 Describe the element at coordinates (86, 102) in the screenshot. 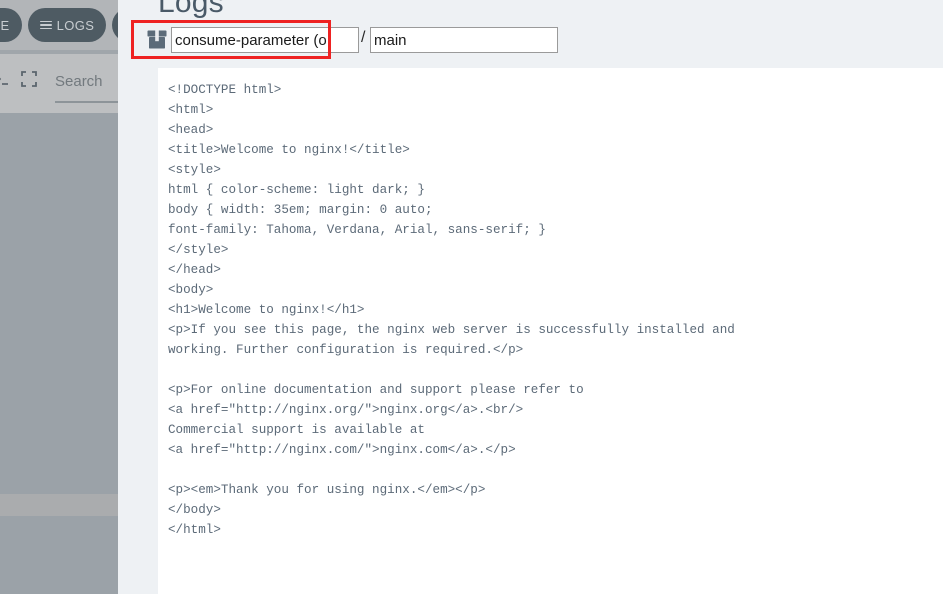

I see `background-search-underline` at that location.